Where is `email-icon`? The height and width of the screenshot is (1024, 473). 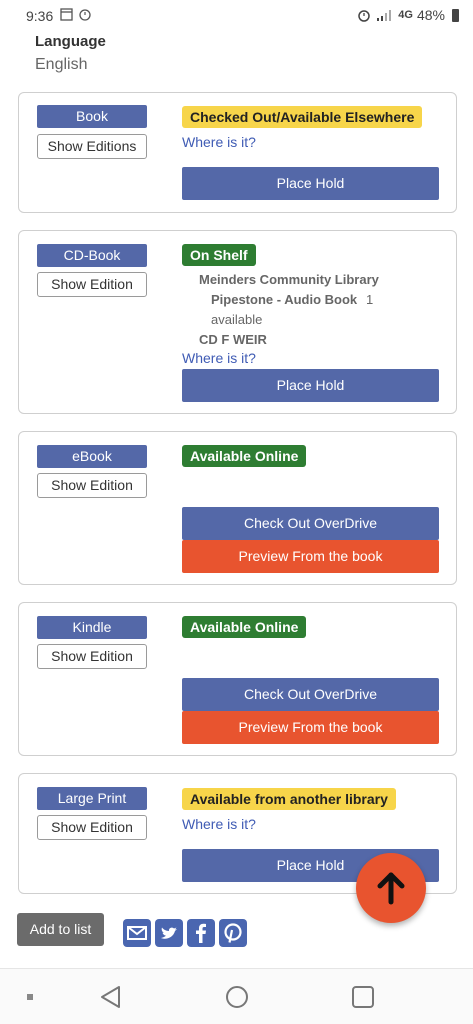
email-icon is located at coordinates (137, 933).